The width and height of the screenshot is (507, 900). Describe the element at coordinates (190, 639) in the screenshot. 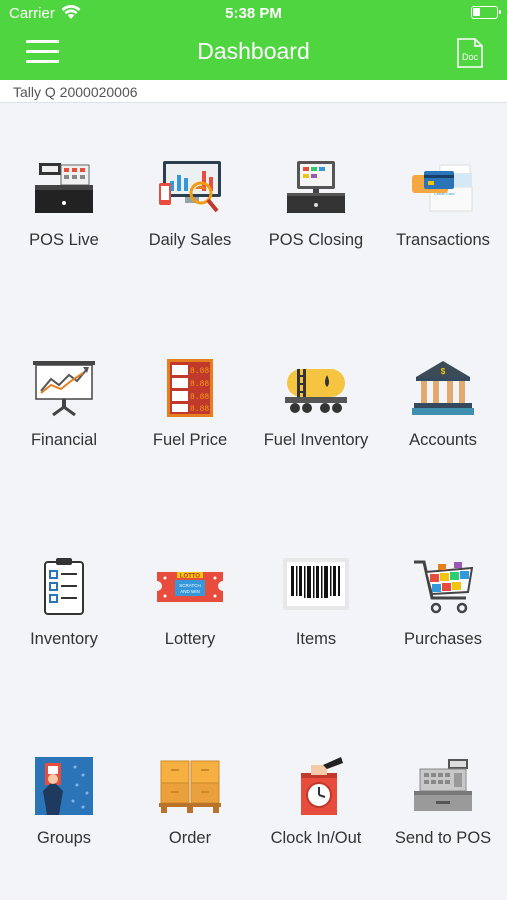

I see `tile-label: Lottery` at that location.